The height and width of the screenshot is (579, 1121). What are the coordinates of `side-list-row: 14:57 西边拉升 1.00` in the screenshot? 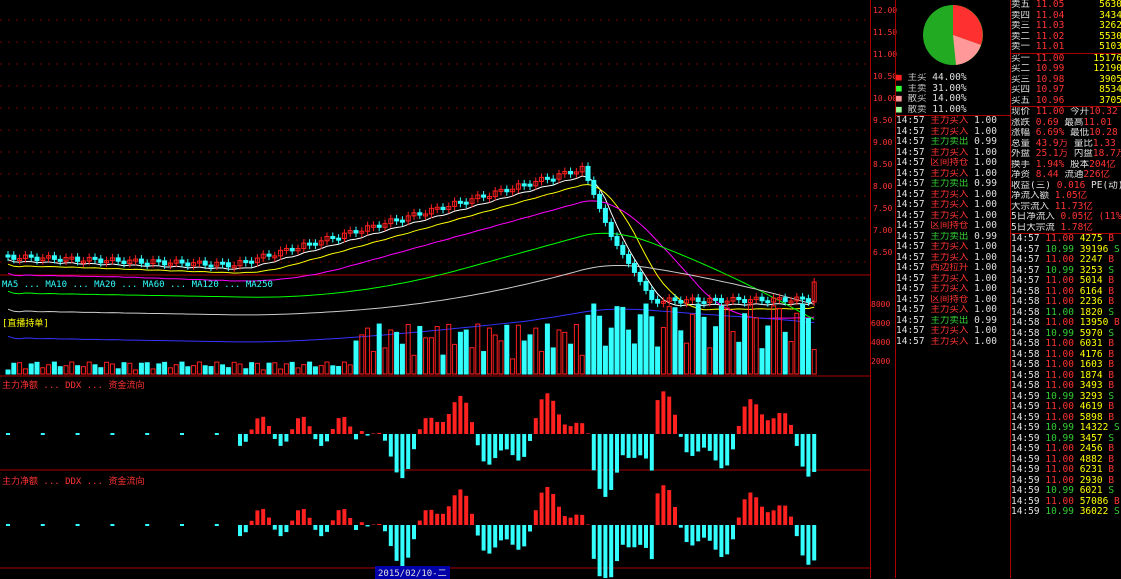 It's located at (953, 268).